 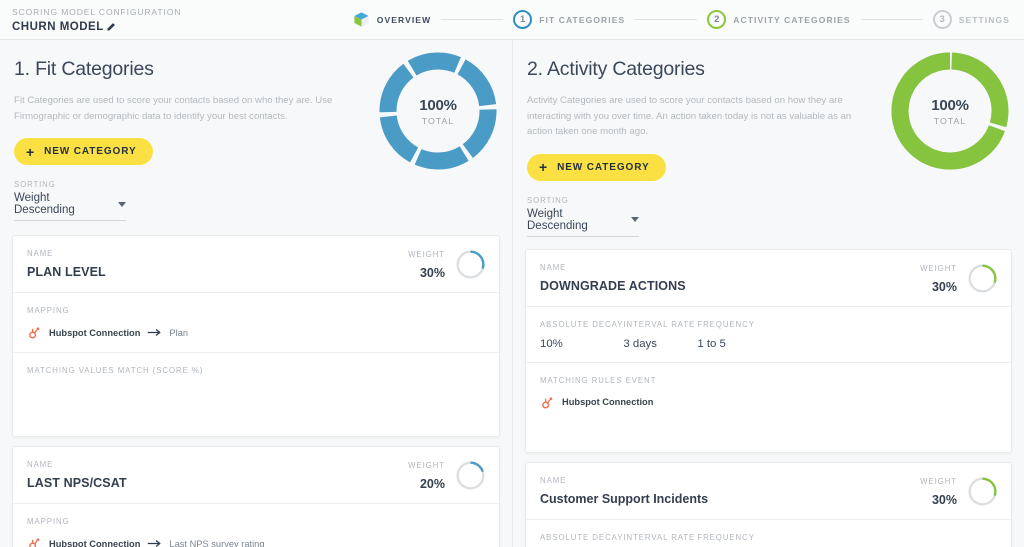 What do you see at coordinates (182, 27) in the screenshot?
I see `model-title-row: CHURN MODEL` at bounding box center [182, 27].